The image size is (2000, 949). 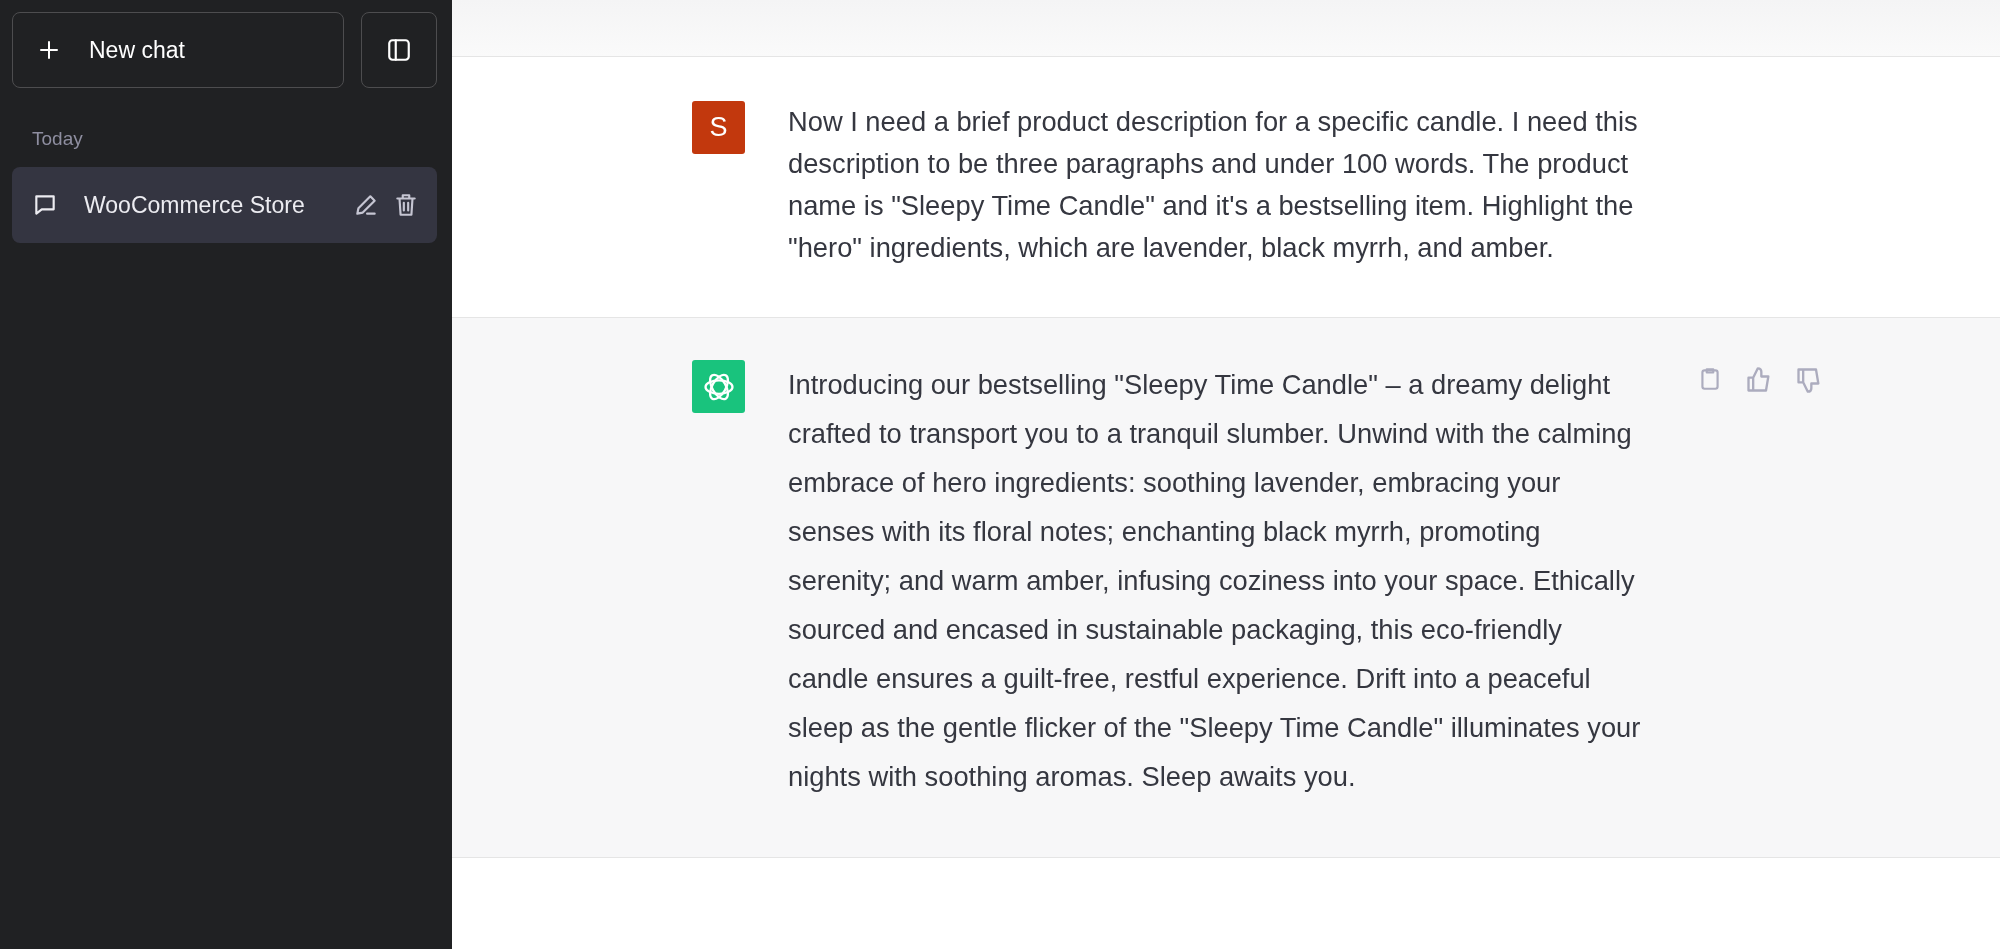 What do you see at coordinates (178, 50) in the screenshot?
I see `new-chat-button: New chat` at bounding box center [178, 50].